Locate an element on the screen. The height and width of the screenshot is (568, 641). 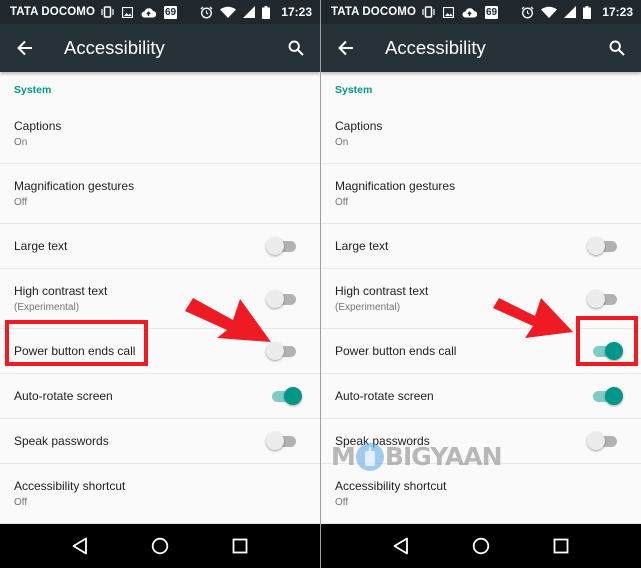
watermark-text-left: M is located at coordinates (343, 456).